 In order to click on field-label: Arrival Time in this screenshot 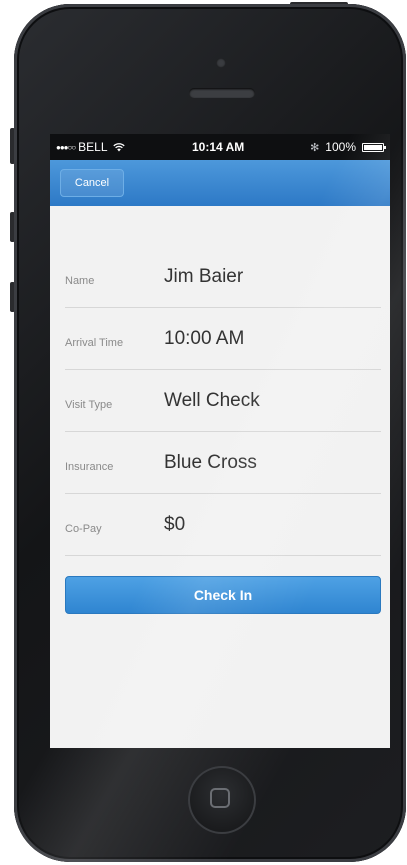, I will do `click(94, 343)`.